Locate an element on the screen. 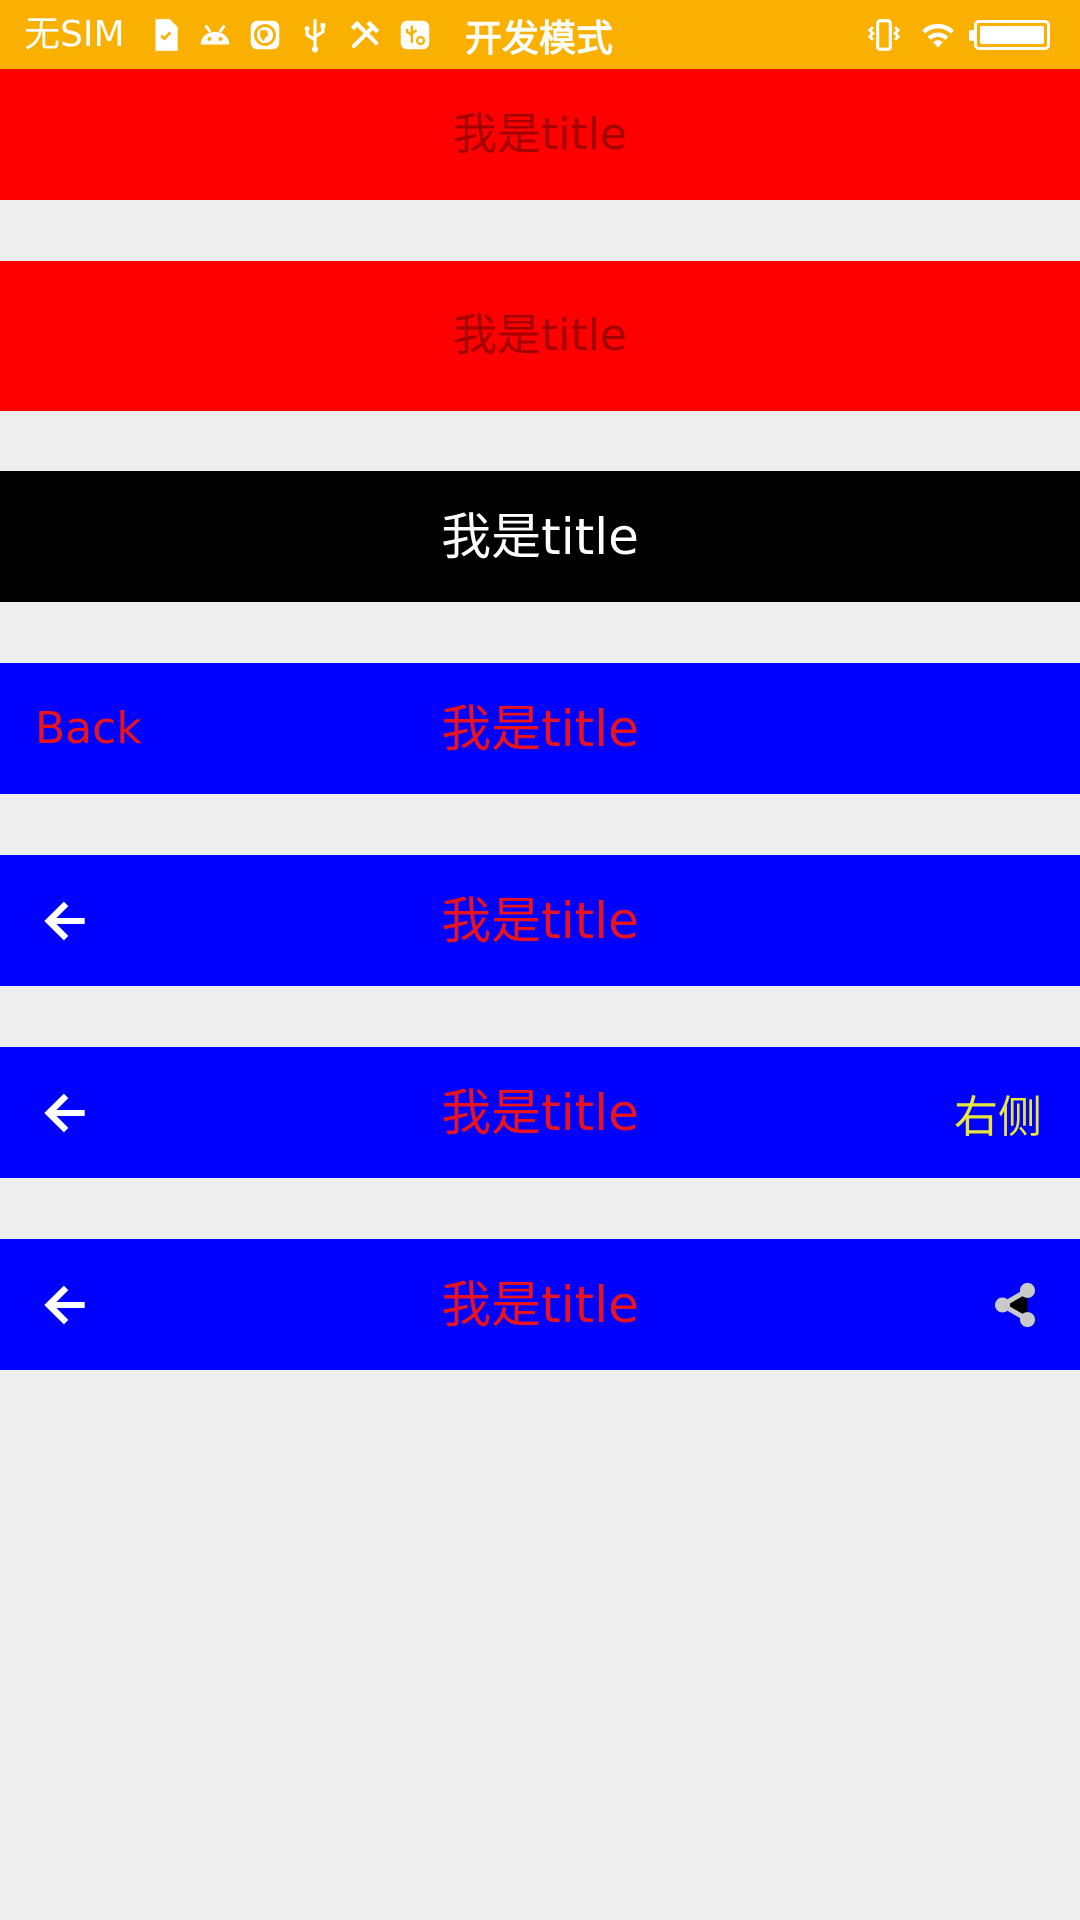 The image size is (1080, 1920). vibrate-icon is located at coordinates (884, 35).